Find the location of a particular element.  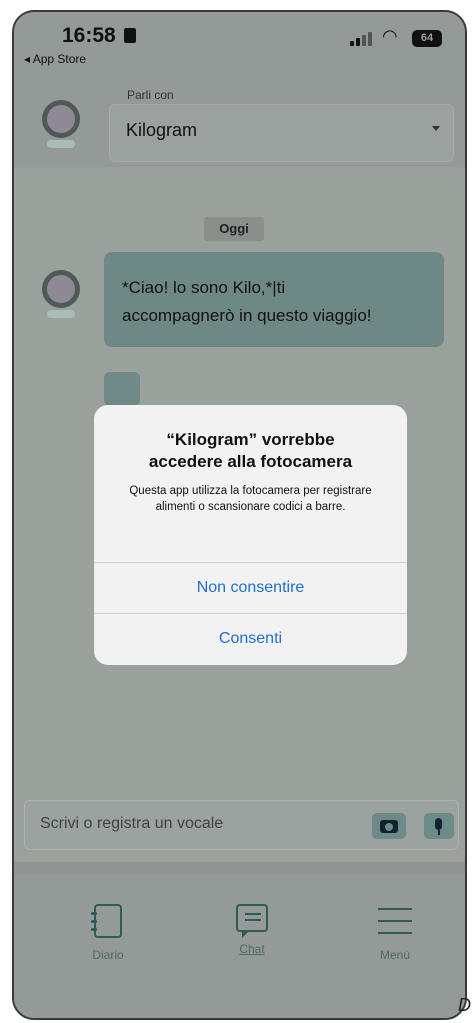

contact-select-value: Kilogram is located at coordinates (162, 130).